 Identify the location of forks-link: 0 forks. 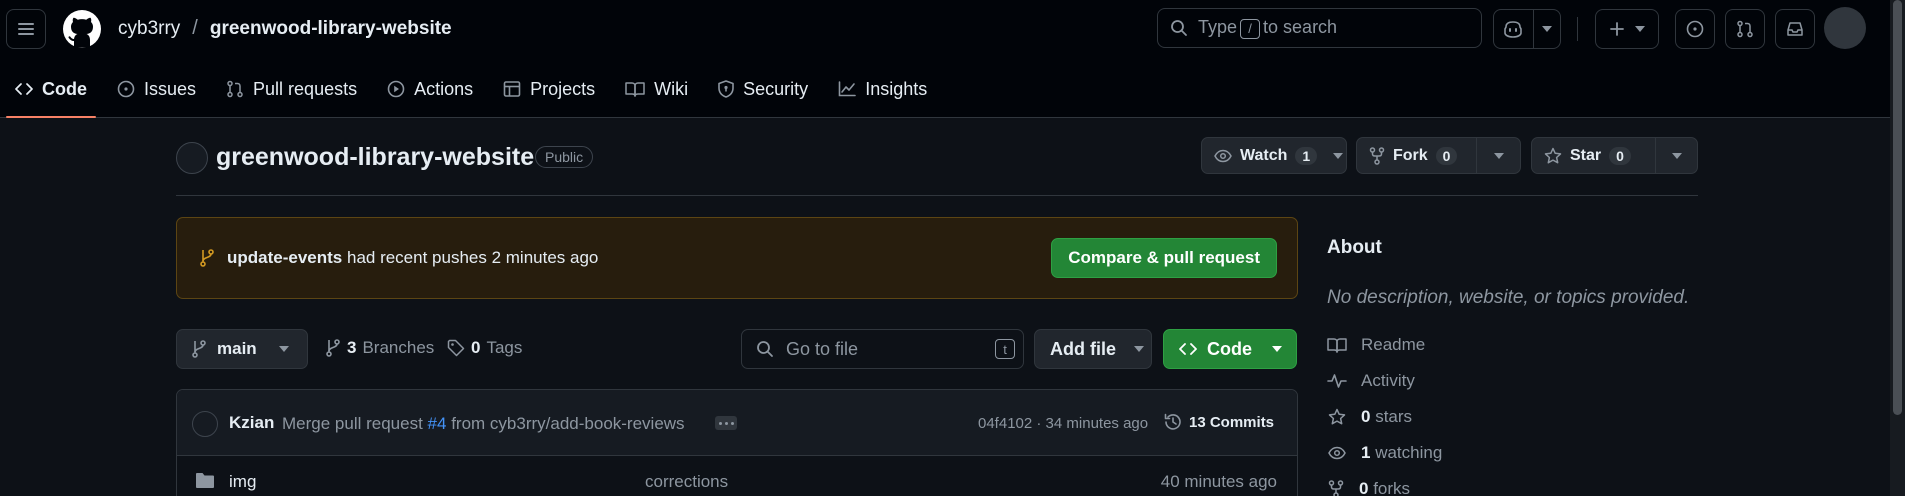
(1368, 487).